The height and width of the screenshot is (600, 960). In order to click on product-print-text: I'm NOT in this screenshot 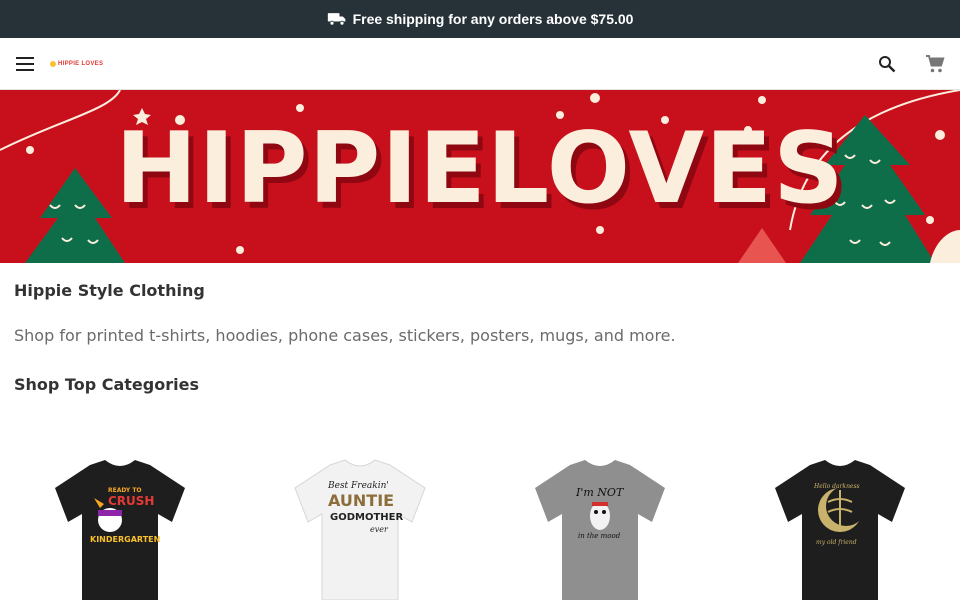, I will do `click(600, 492)`.